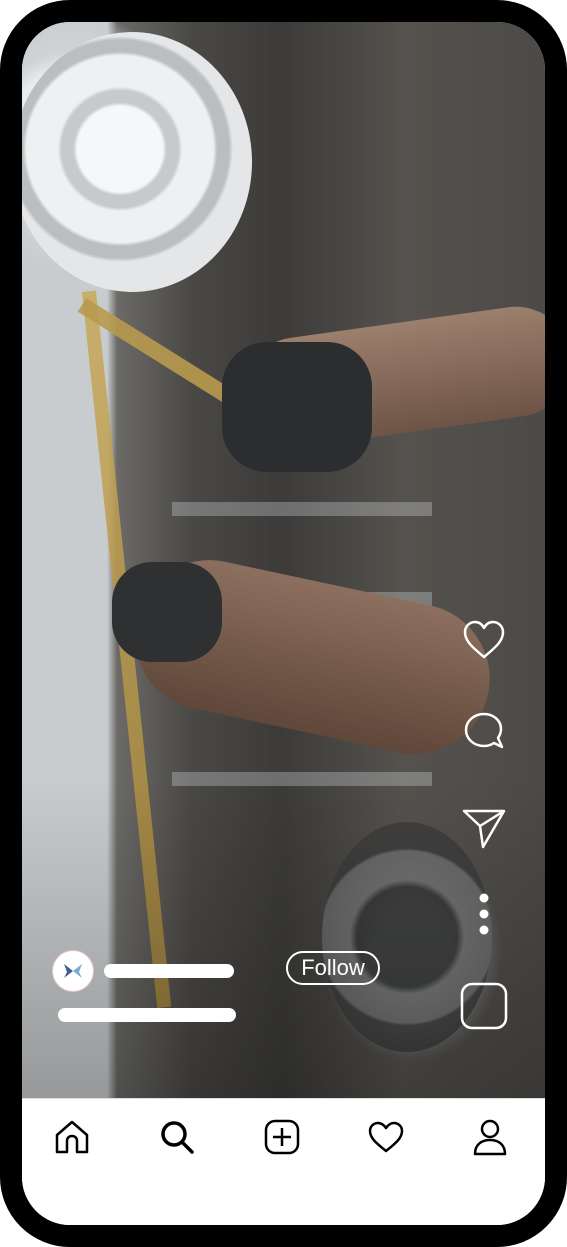 The width and height of the screenshot is (567, 1247). What do you see at coordinates (283, 1161) in the screenshot?
I see `bottom-nav` at bounding box center [283, 1161].